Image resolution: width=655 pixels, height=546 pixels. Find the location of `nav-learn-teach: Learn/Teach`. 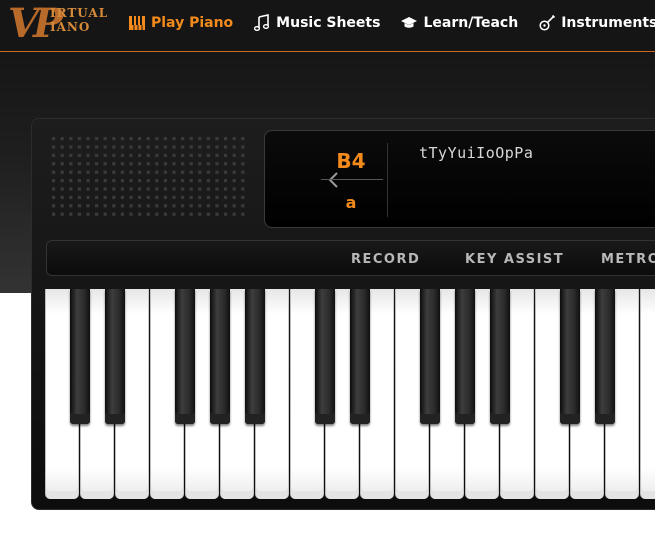

nav-learn-teach: Learn/Teach is located at coordinates (459, 23).